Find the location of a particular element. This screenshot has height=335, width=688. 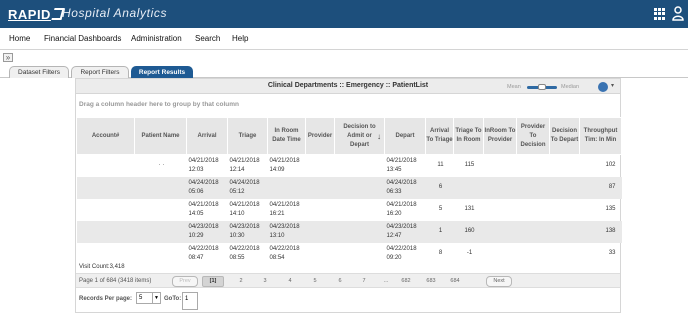

prev-page-button: Prev is located at coordinates (185, 281).